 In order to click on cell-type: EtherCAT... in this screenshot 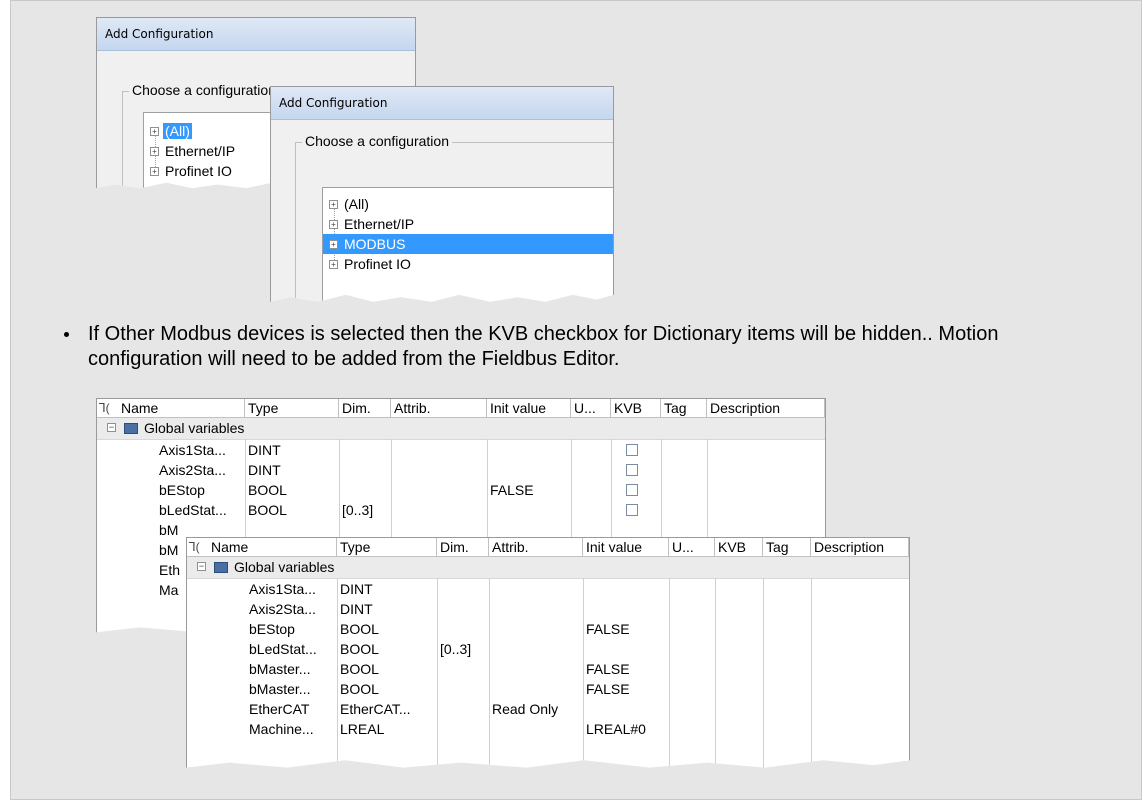, I will do `click(375, 709)`.